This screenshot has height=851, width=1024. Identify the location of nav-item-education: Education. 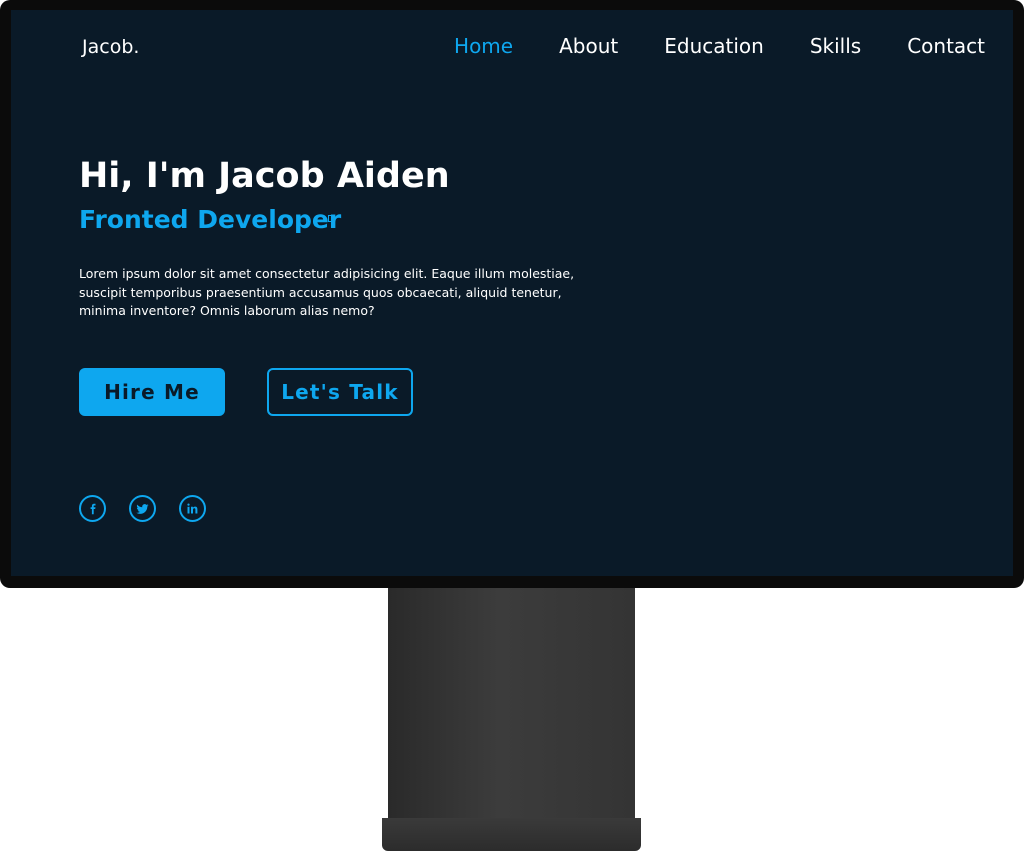
(714, 46).